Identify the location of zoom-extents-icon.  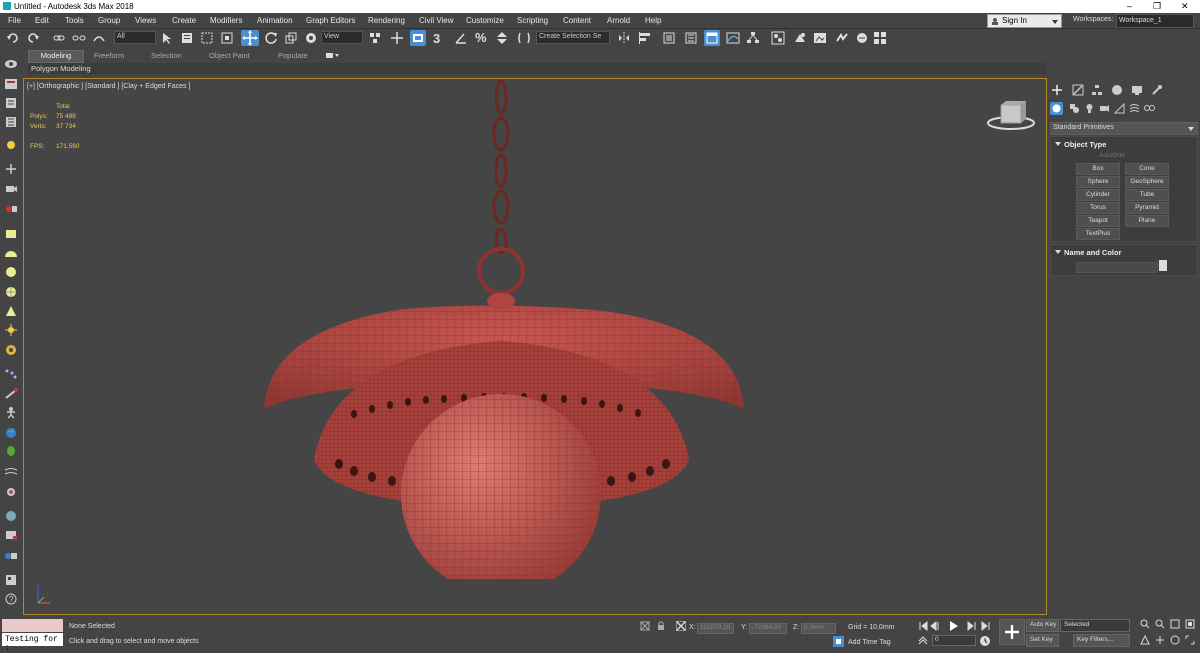
(1175, 624).